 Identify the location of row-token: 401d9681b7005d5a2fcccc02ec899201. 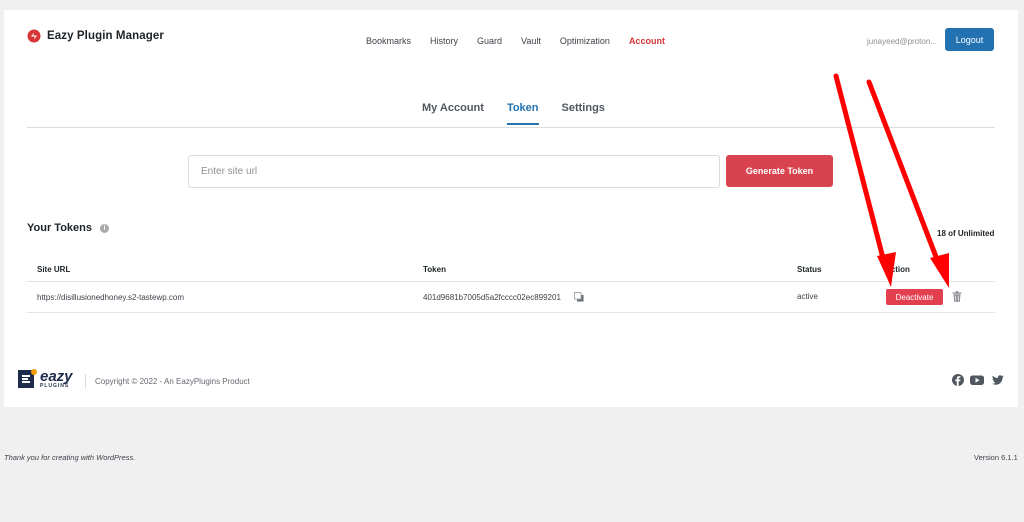
(492, 297).